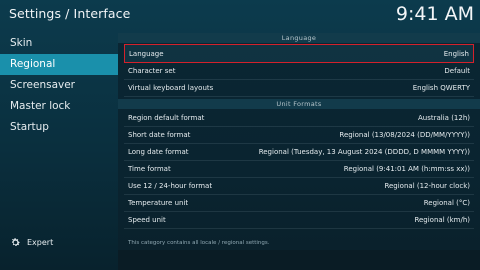 This screenshot has height=270, width=480. Describe the element at coordinates (59, 43) in the screenshot. I see `sidebar-item-skin: Skin` at that location.